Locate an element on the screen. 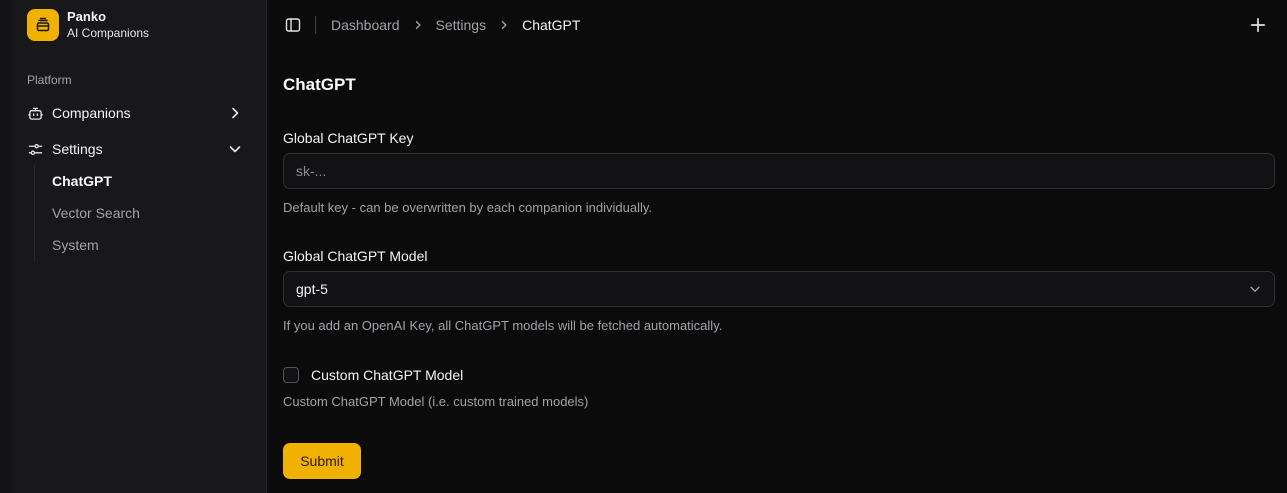 The image size is (1287, 493). sidebar-item-settings: Settings is located at coordinates (139, 149).